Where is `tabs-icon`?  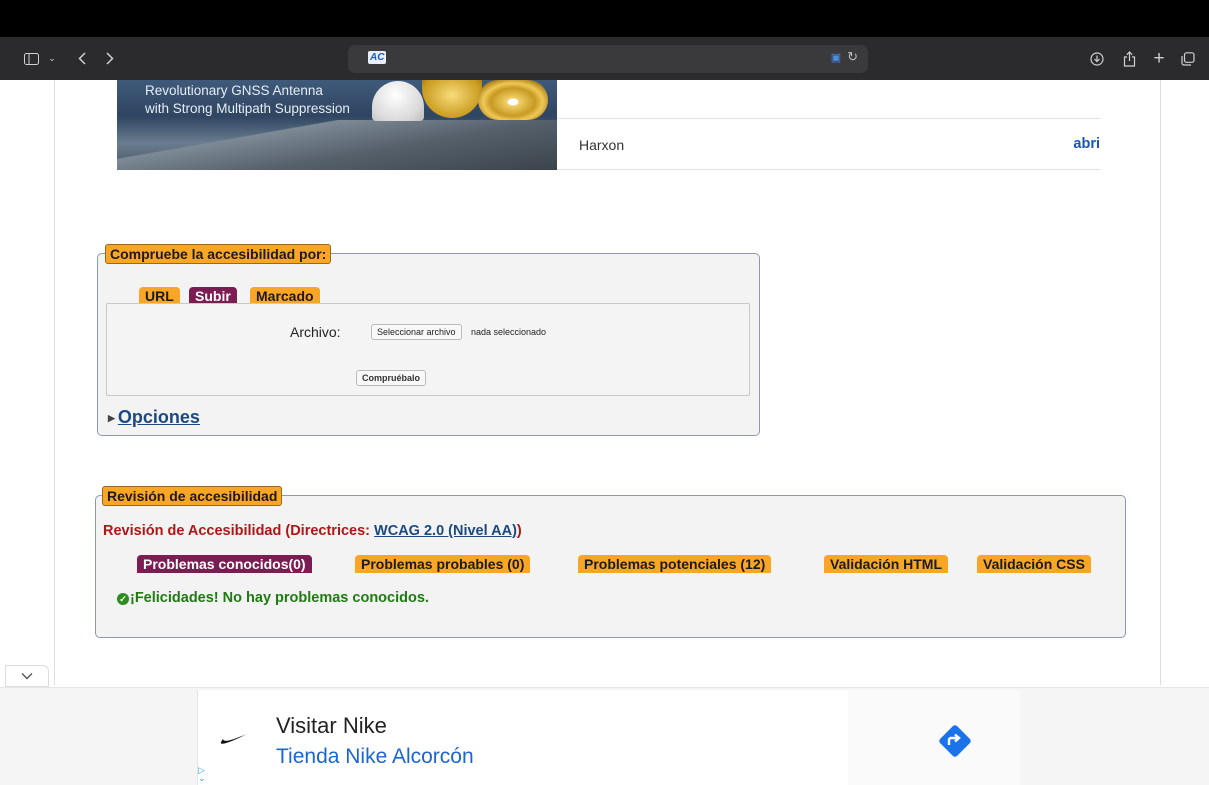 tabs-icon is located at coordinates (1188, 58).